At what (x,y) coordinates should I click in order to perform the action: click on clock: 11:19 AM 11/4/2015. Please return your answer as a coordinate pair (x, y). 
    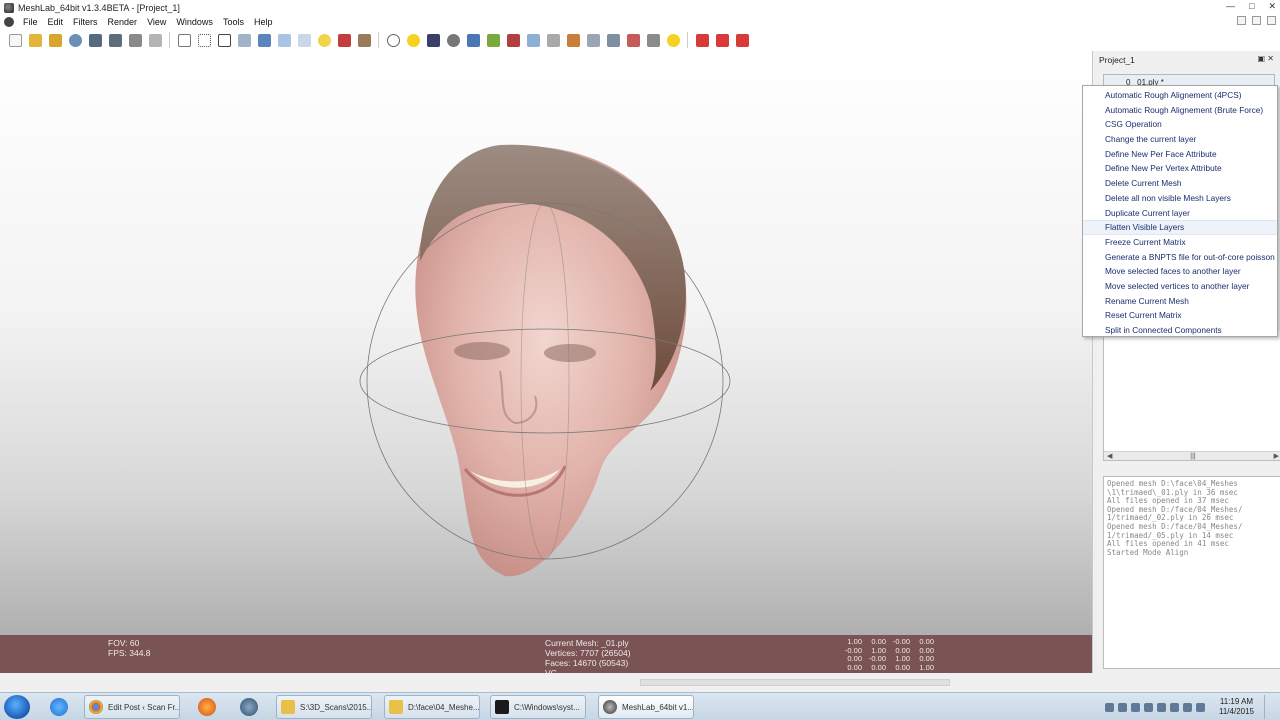
    Looking at the image, I should click on (1236, 707).